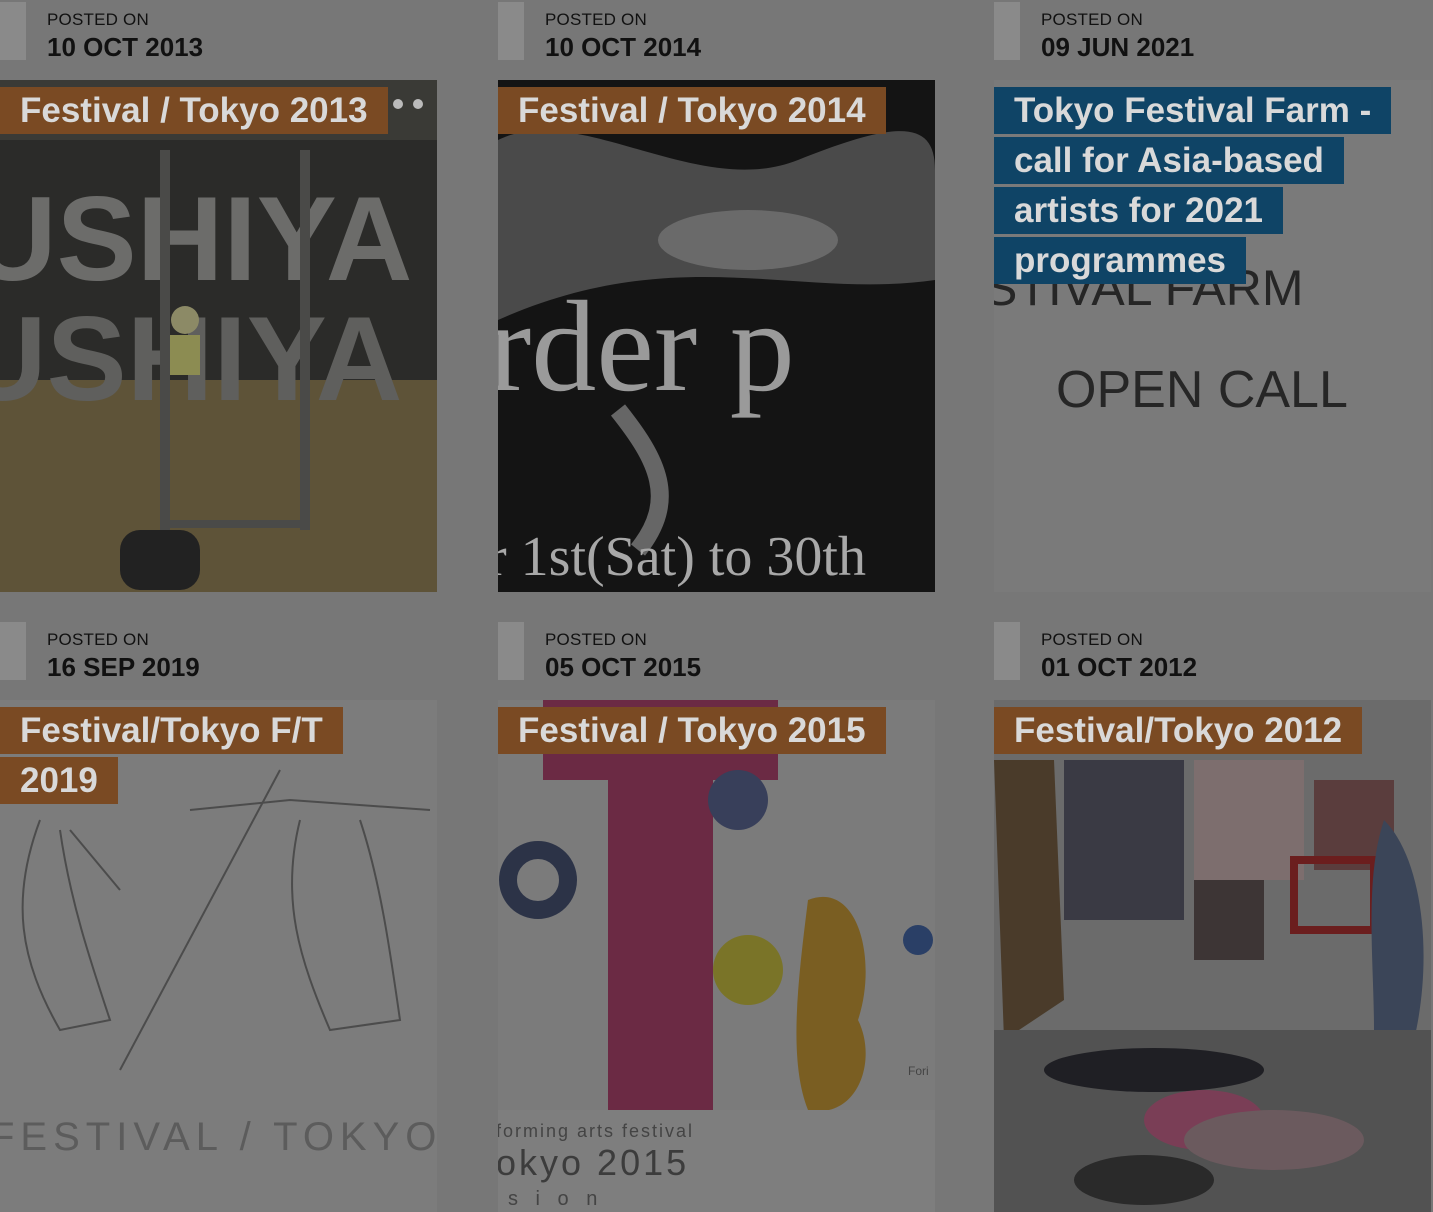 This screenshot has height=1212, width=1433. I want to click on post-meta: POSTED ON 10 OCT 2013, so click(219, 31).